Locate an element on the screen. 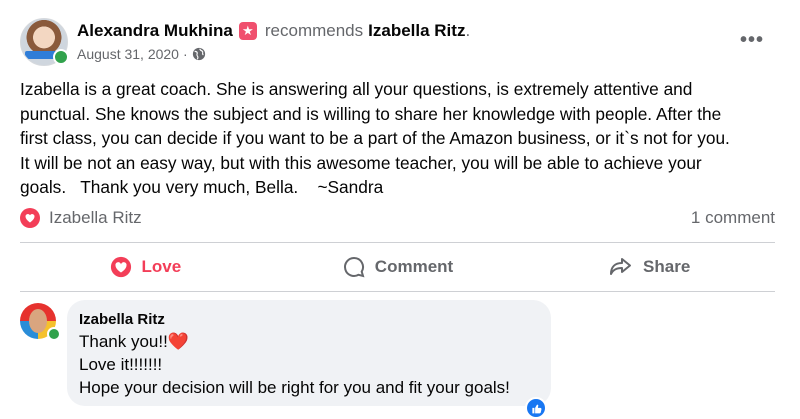 The image size is (800, 419). love-reaction-icon is located at coordinates (30, 218).